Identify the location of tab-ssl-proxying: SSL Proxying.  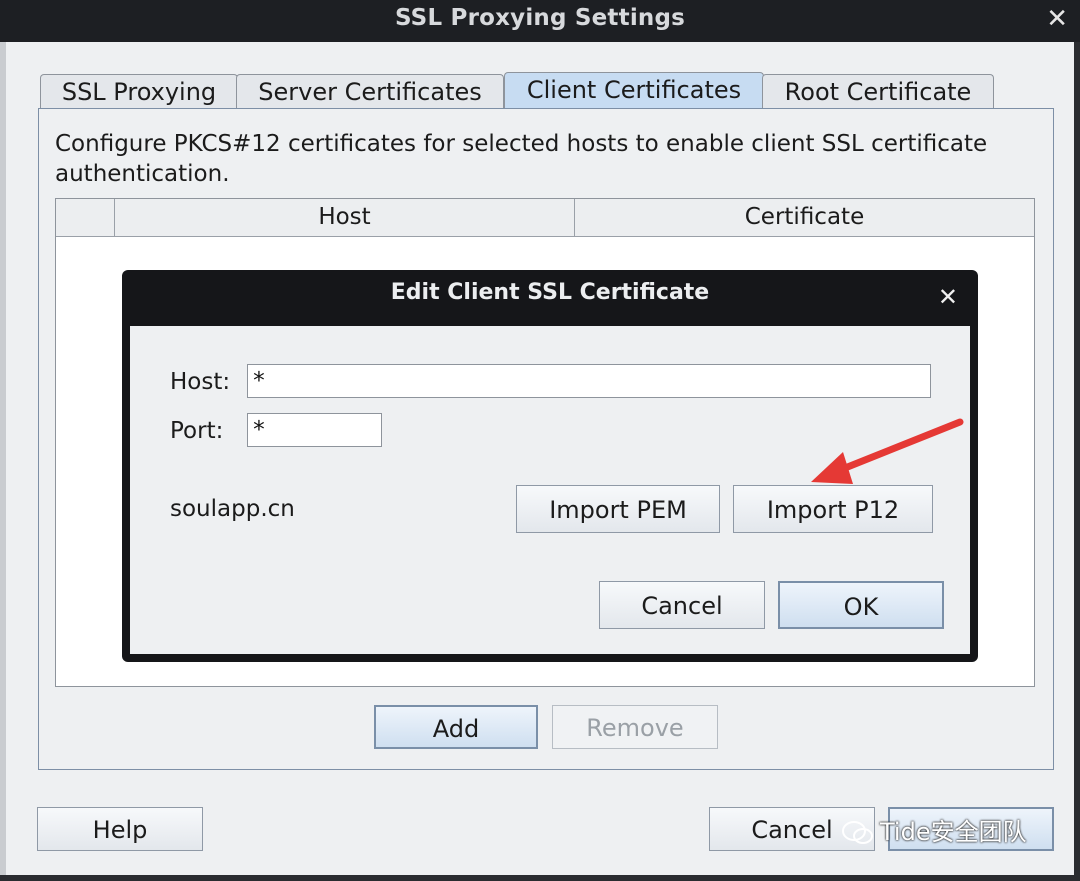
(139, 91).